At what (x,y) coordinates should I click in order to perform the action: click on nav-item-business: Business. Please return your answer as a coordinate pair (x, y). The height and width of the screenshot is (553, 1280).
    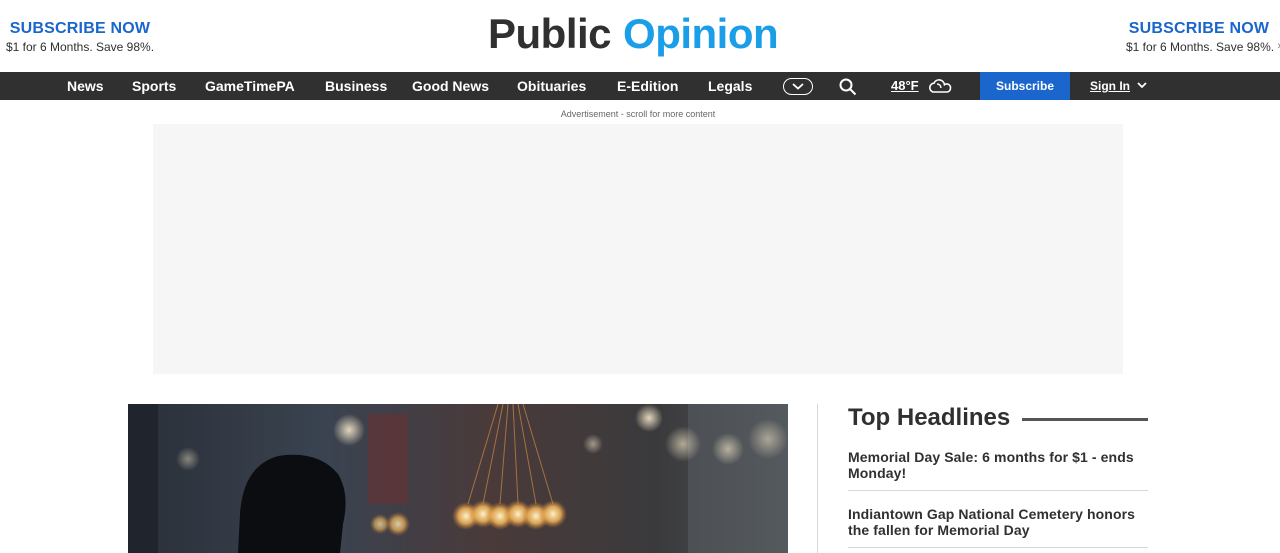
    Looking at the image, I should click on (356, 86).